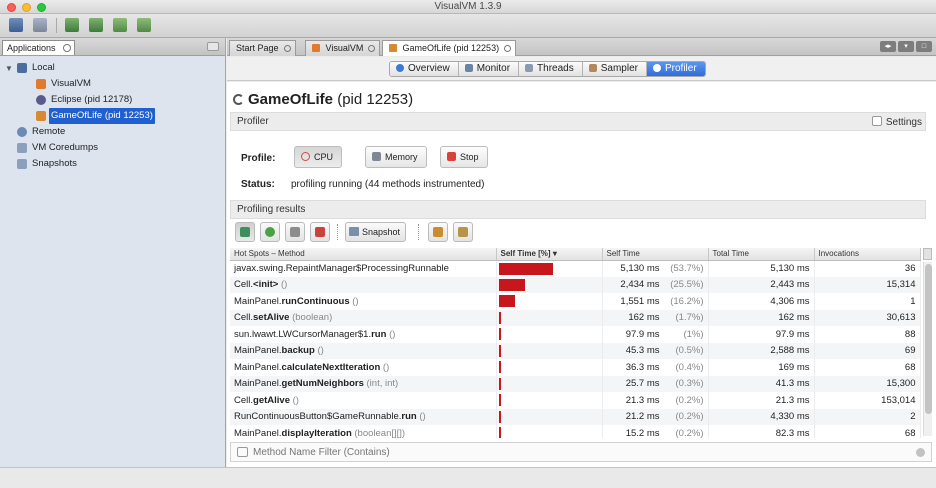 The image size is (936, 488). I want to click on method-cell: MainPanel.backup (), so click(363, 350).